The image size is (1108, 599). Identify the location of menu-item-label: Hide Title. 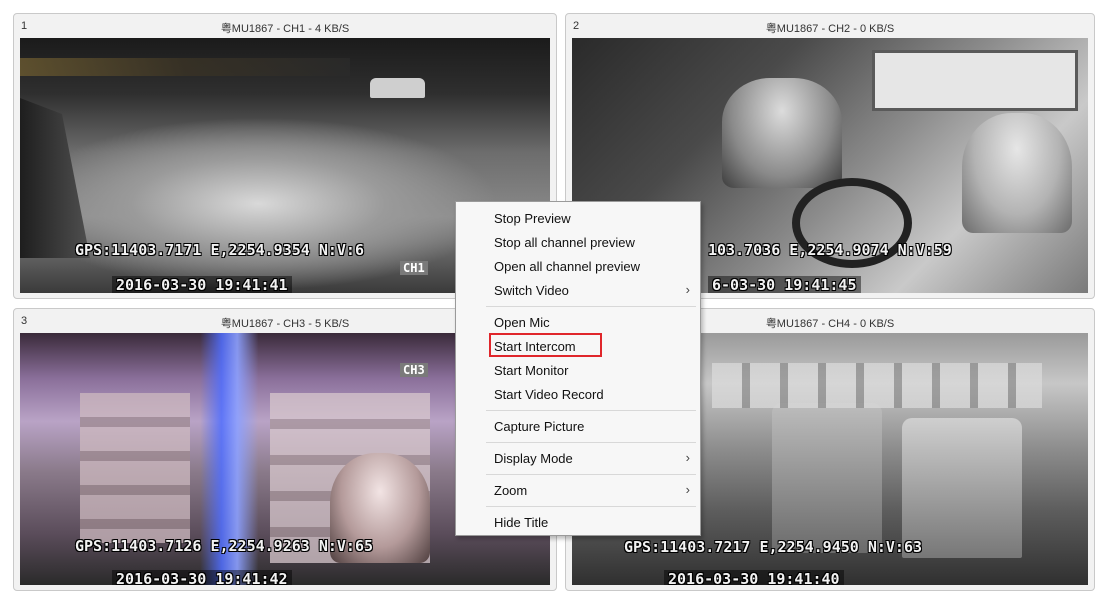
(521, 522).